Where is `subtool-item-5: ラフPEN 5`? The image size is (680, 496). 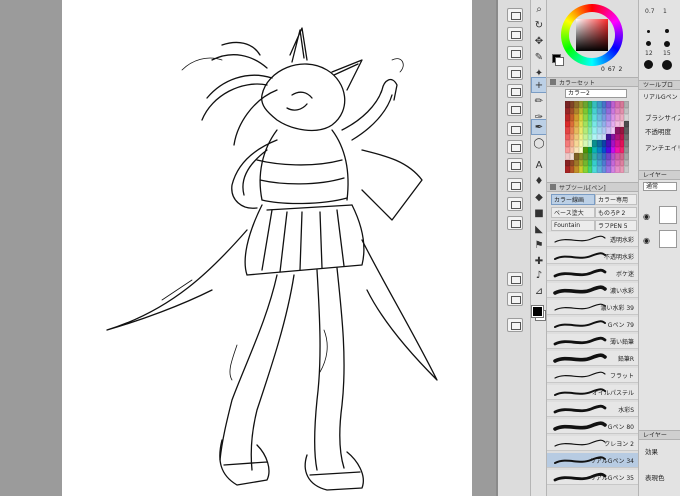
subtool-item-5: ラフPEN 5 is located at coordinates (616, 225).